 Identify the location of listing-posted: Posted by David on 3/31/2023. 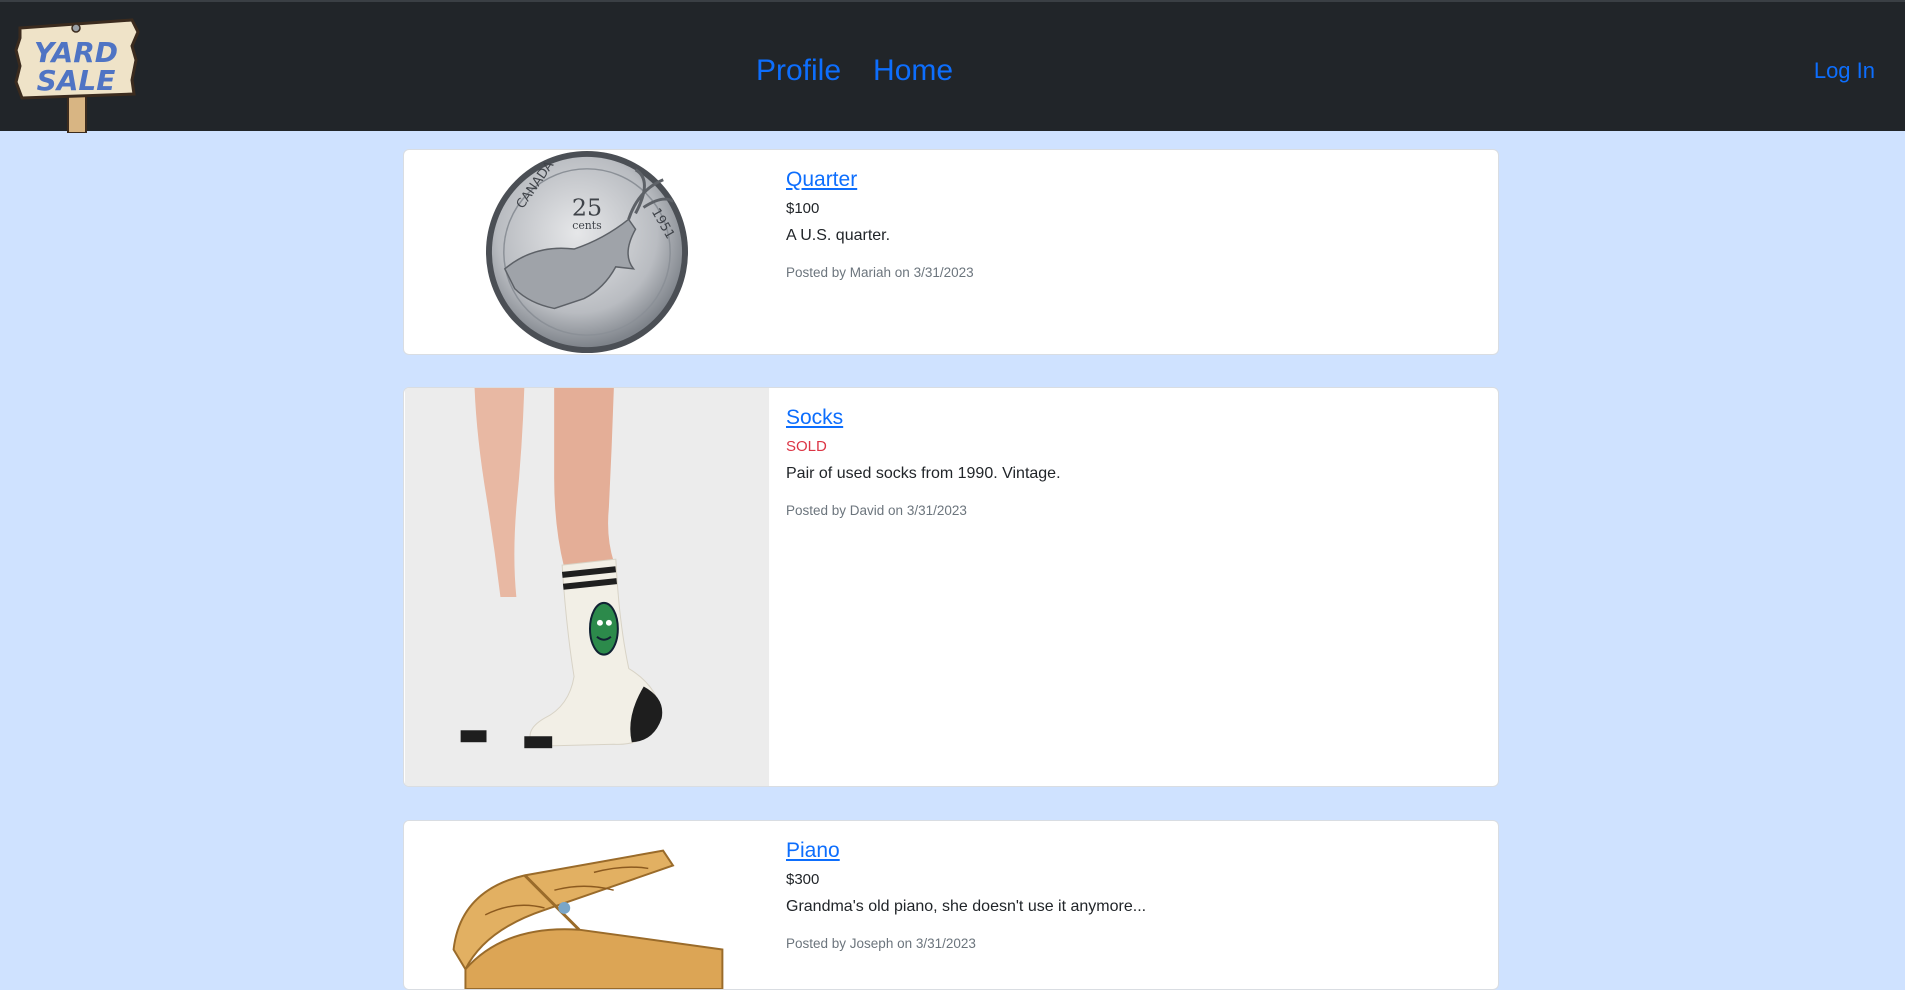
(876, 510).